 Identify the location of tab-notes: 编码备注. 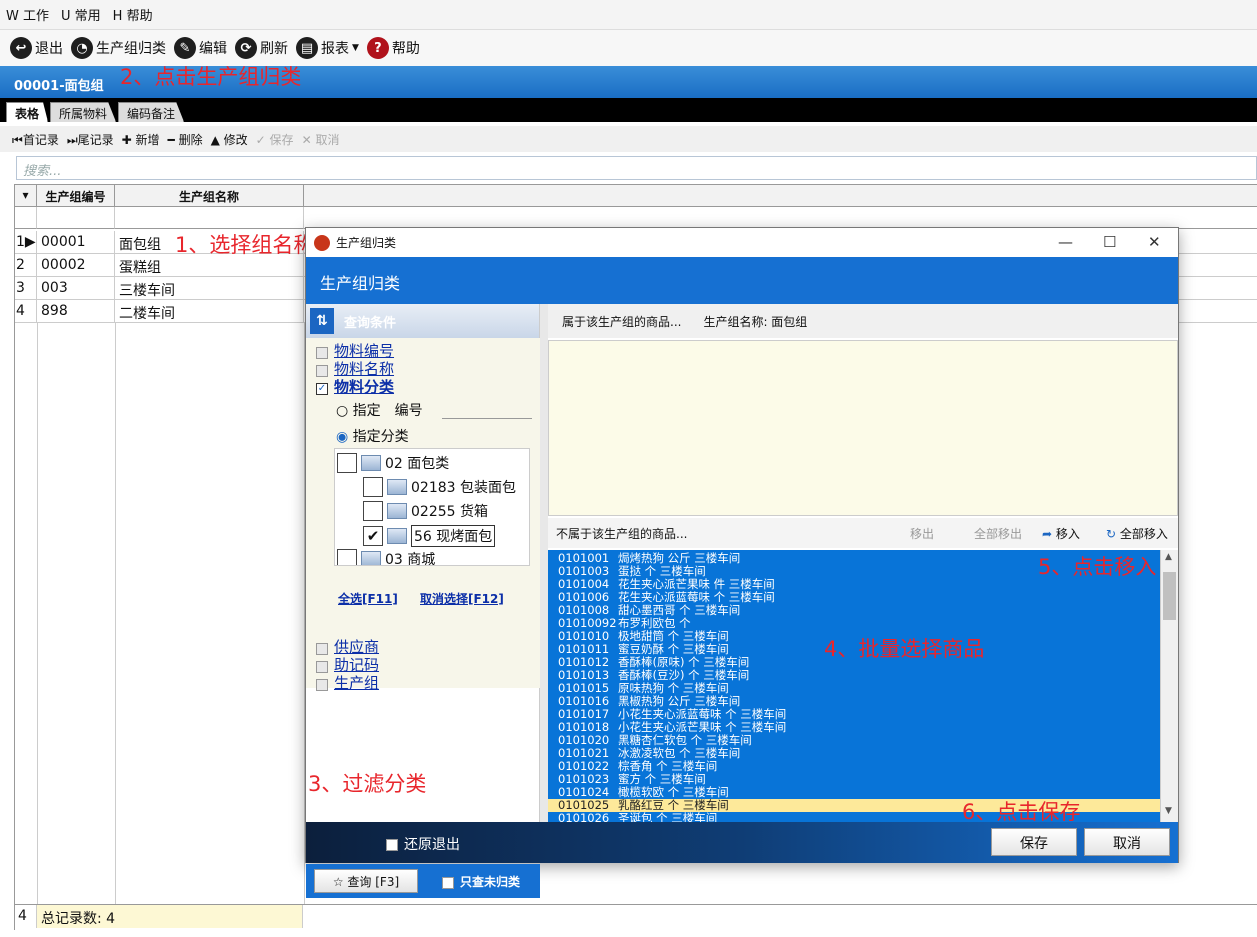
(151, 112).